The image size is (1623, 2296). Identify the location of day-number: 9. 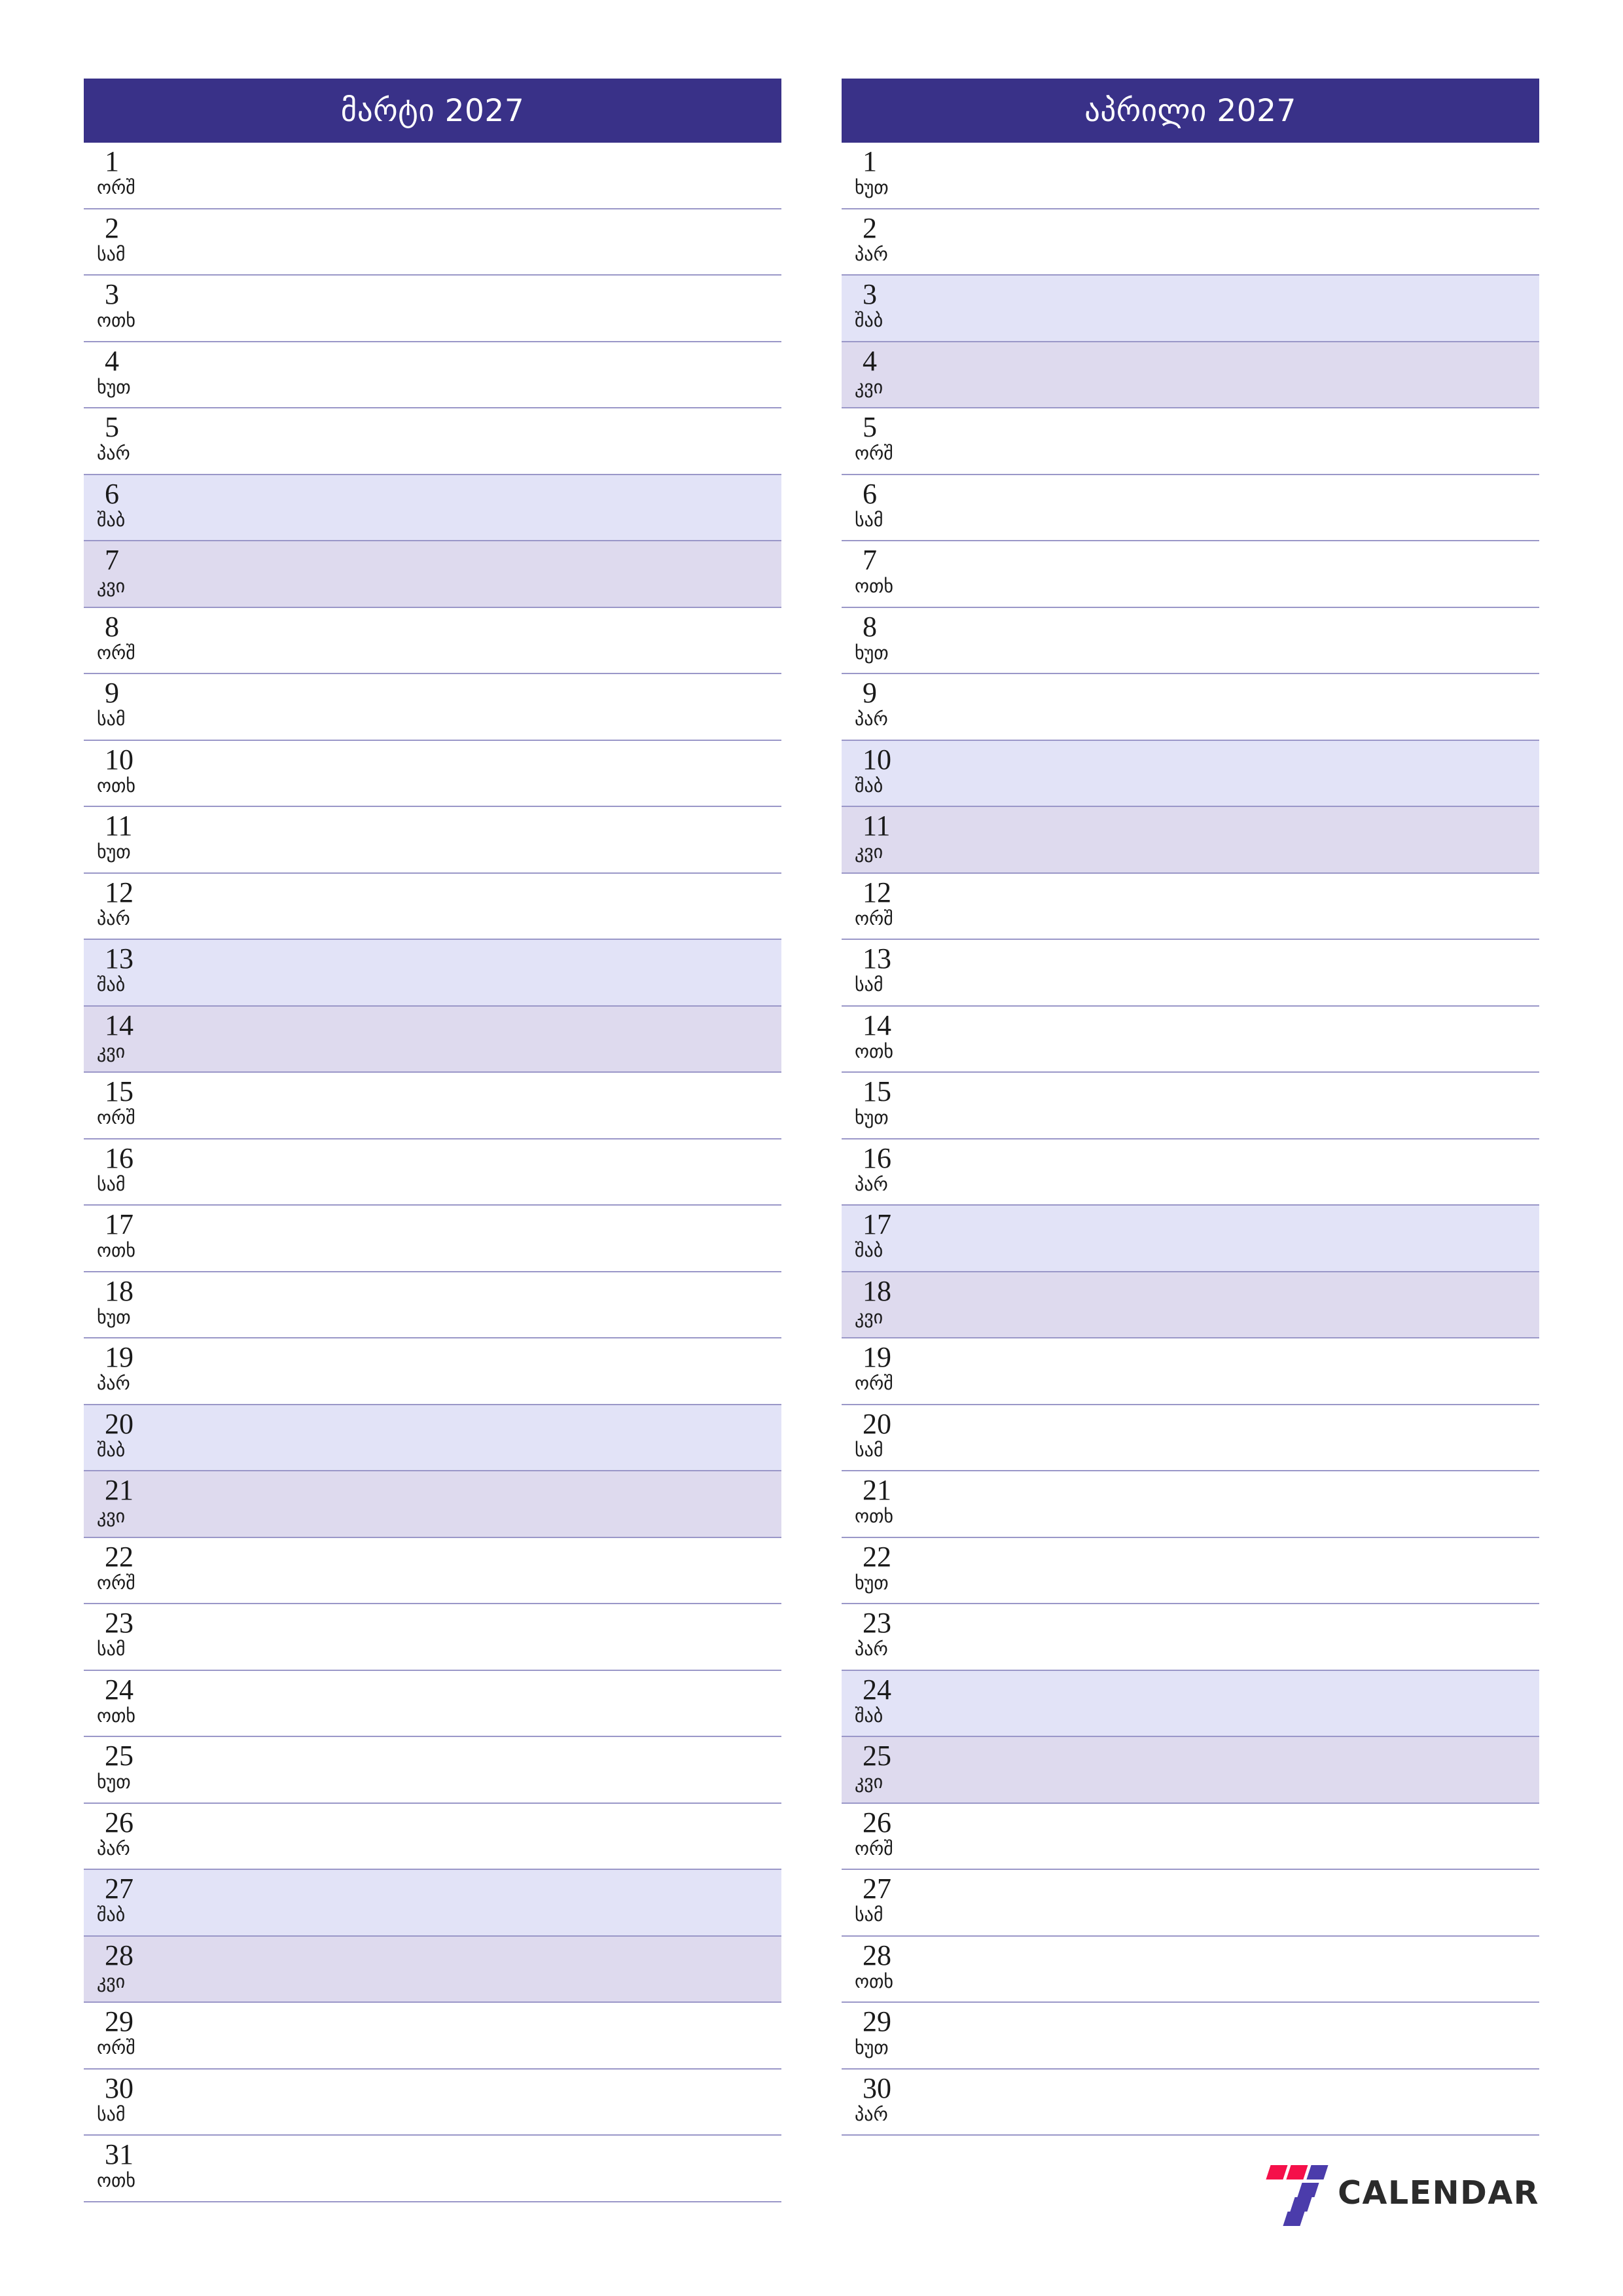
(870, 693).